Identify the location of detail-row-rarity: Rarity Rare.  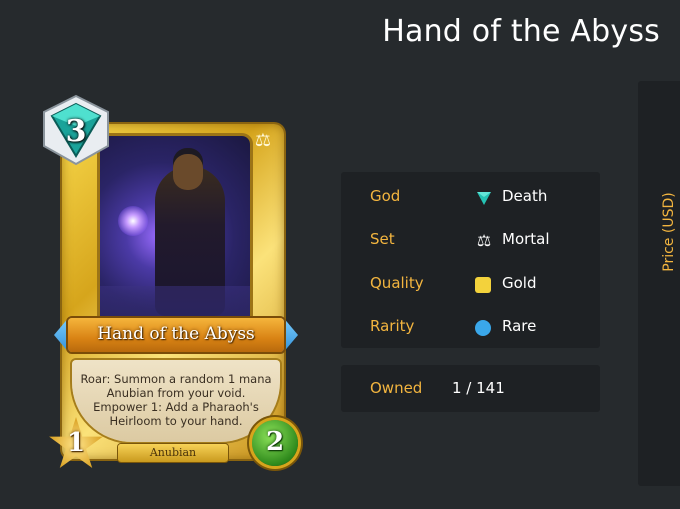
(470, 326).